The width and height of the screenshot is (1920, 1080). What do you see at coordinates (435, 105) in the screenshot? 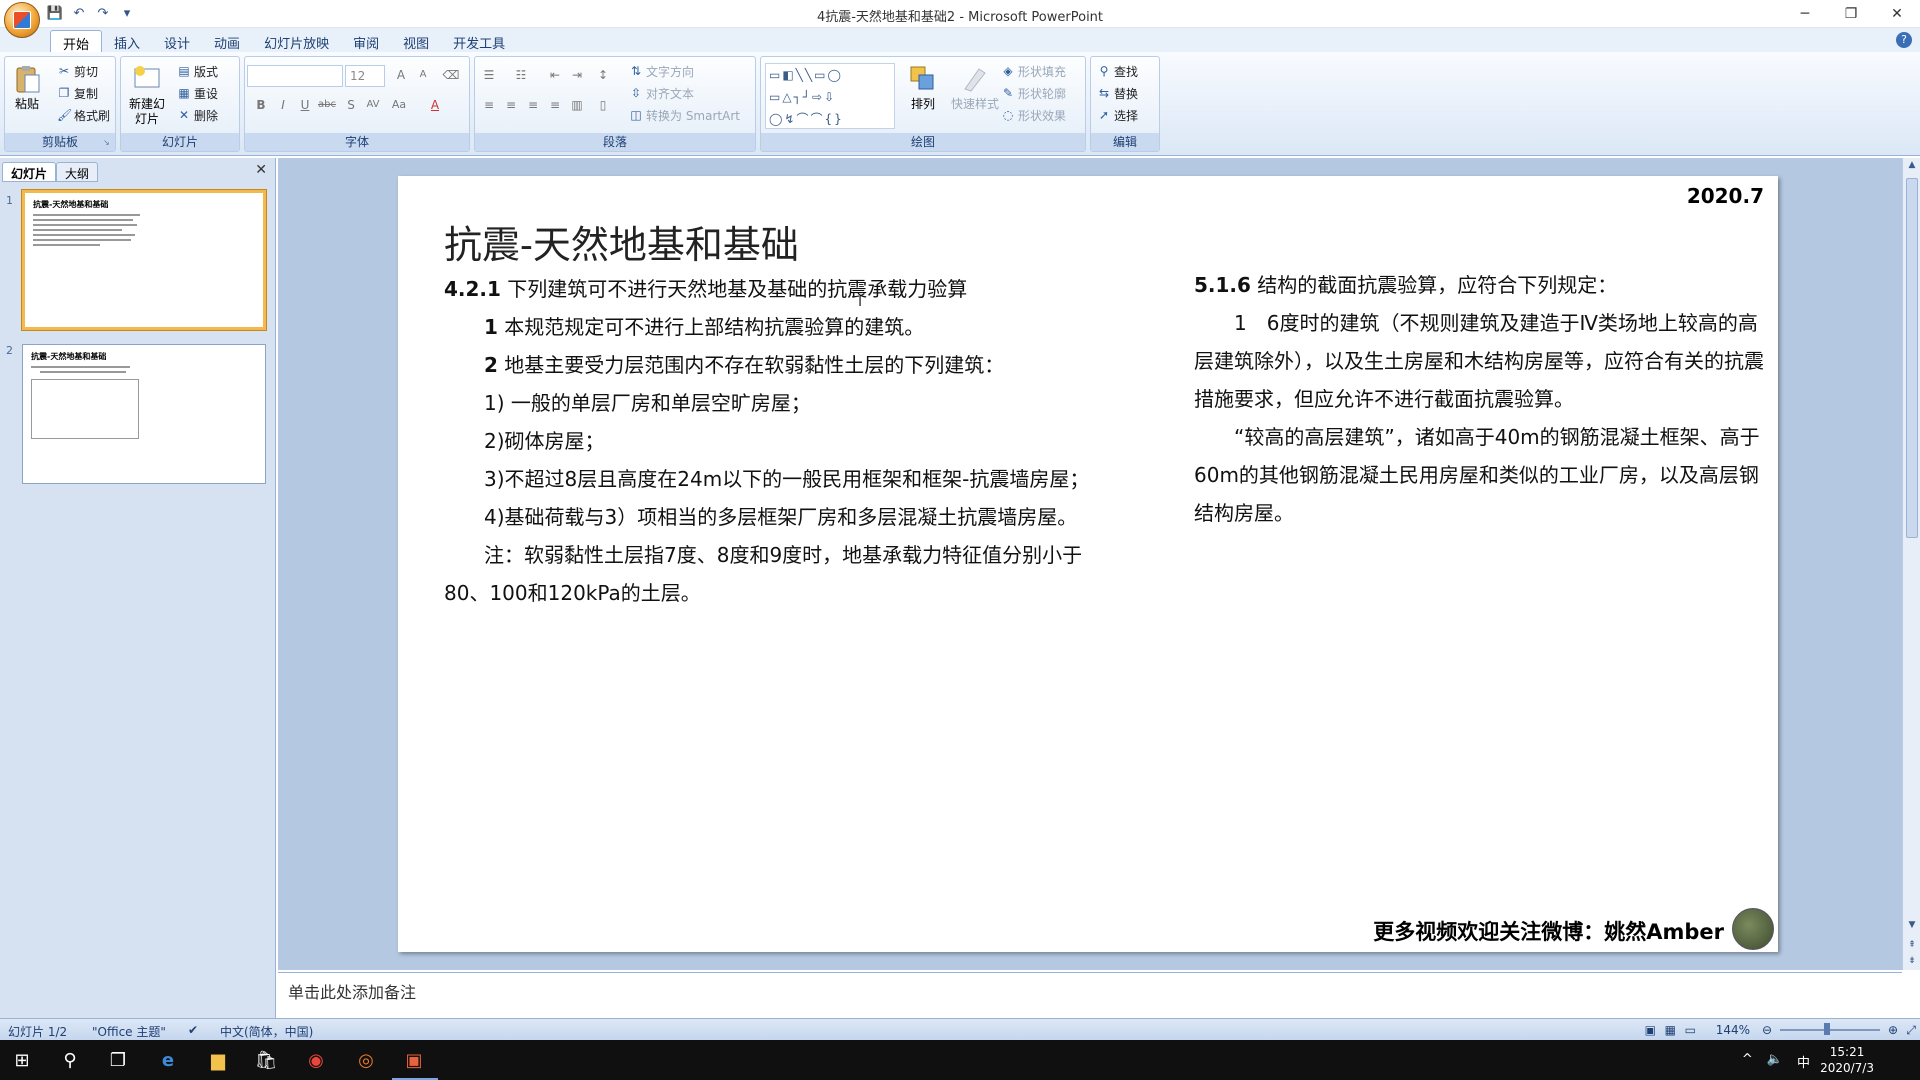
I see `font-color-icon: A` at bounding box center [435, 105].